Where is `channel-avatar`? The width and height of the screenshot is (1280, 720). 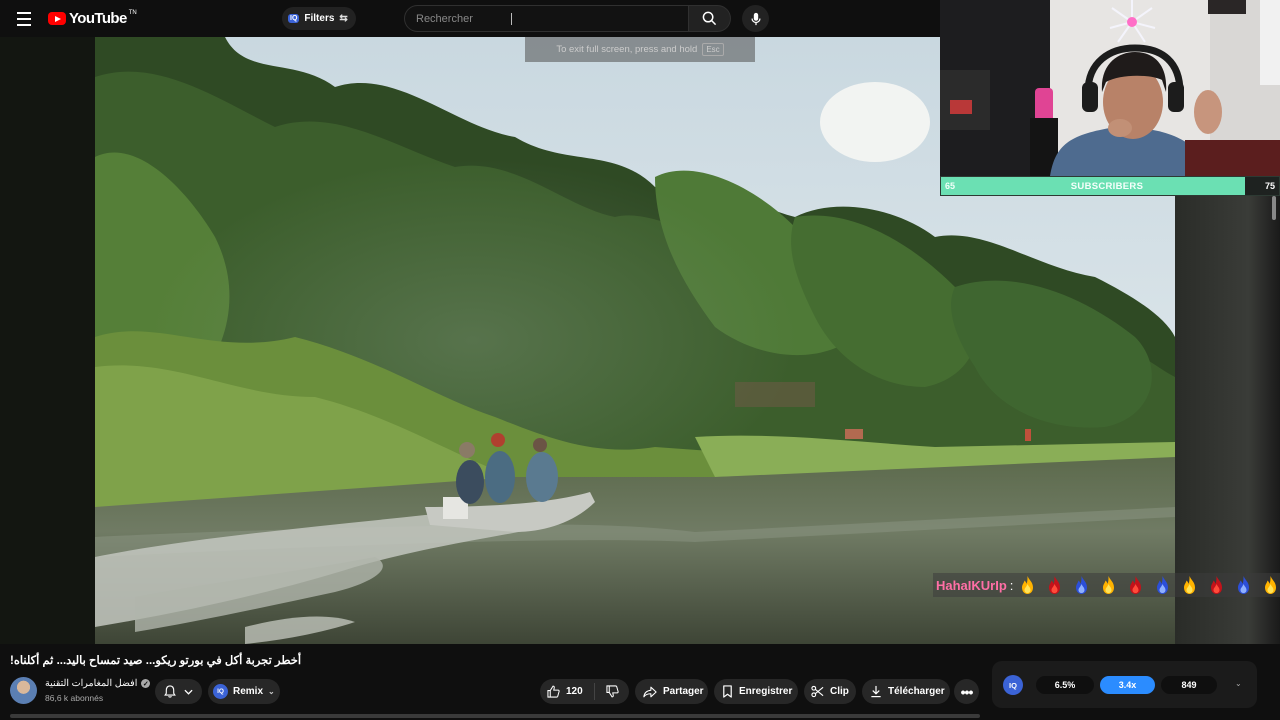 channel-avatar is located at coordinates (23, 690).